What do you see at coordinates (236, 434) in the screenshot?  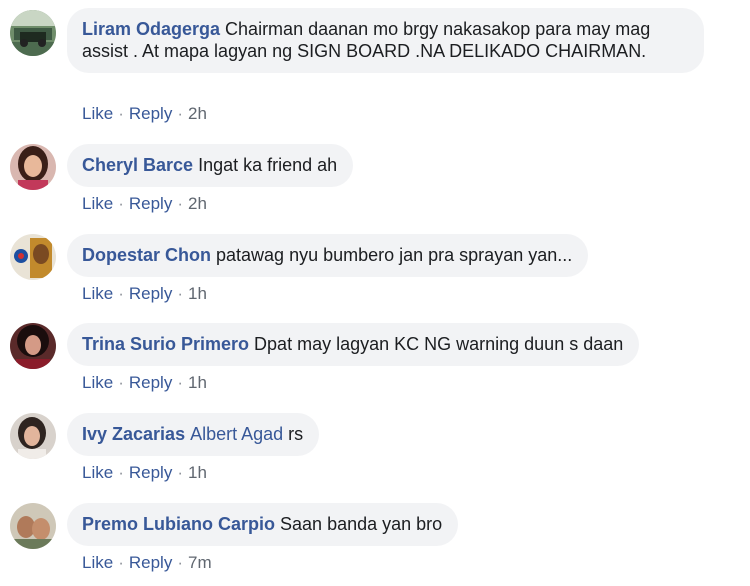 I see `tagged-user: Albert Agad` at bounding box center [236, 434].